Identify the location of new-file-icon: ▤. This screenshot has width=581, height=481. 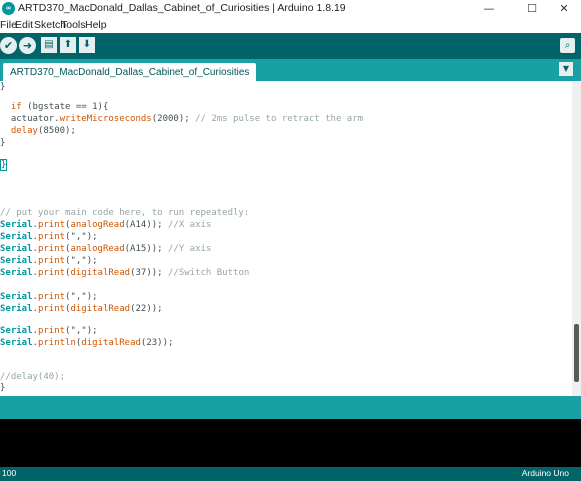
(49, 44).